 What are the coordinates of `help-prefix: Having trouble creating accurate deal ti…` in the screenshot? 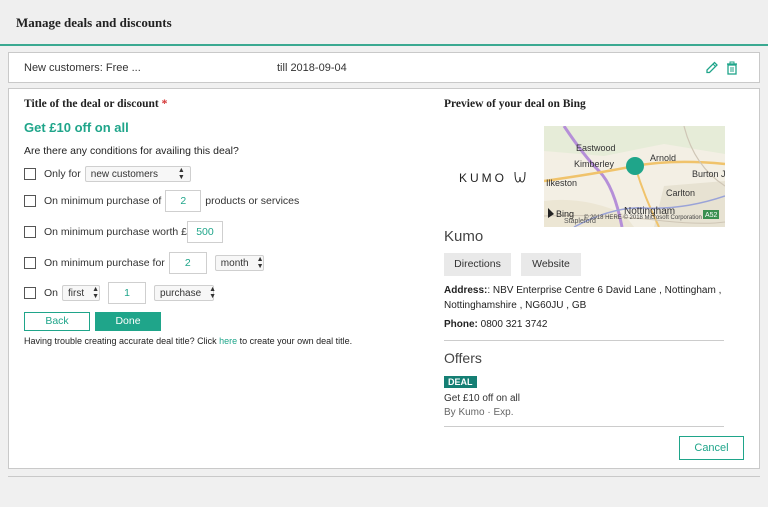 It's located at (122, 341).